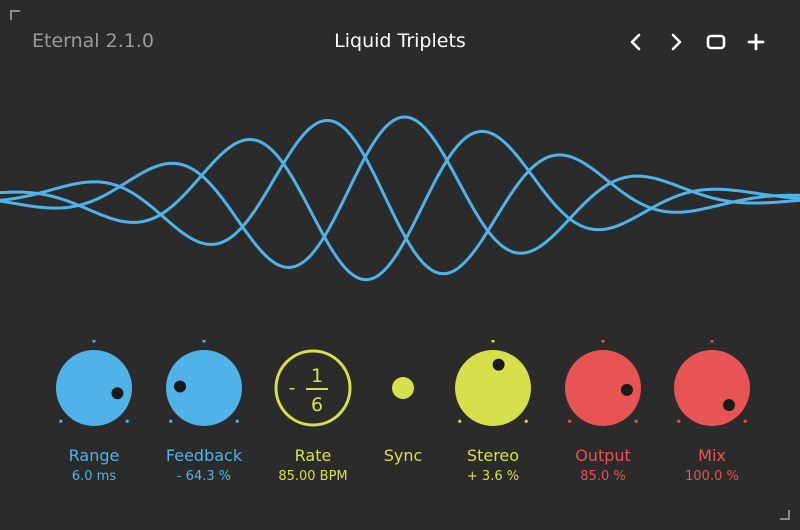  Describe the element at coordinates (292, 388) in the screenshot. I see `rate-sign: -` at that location.